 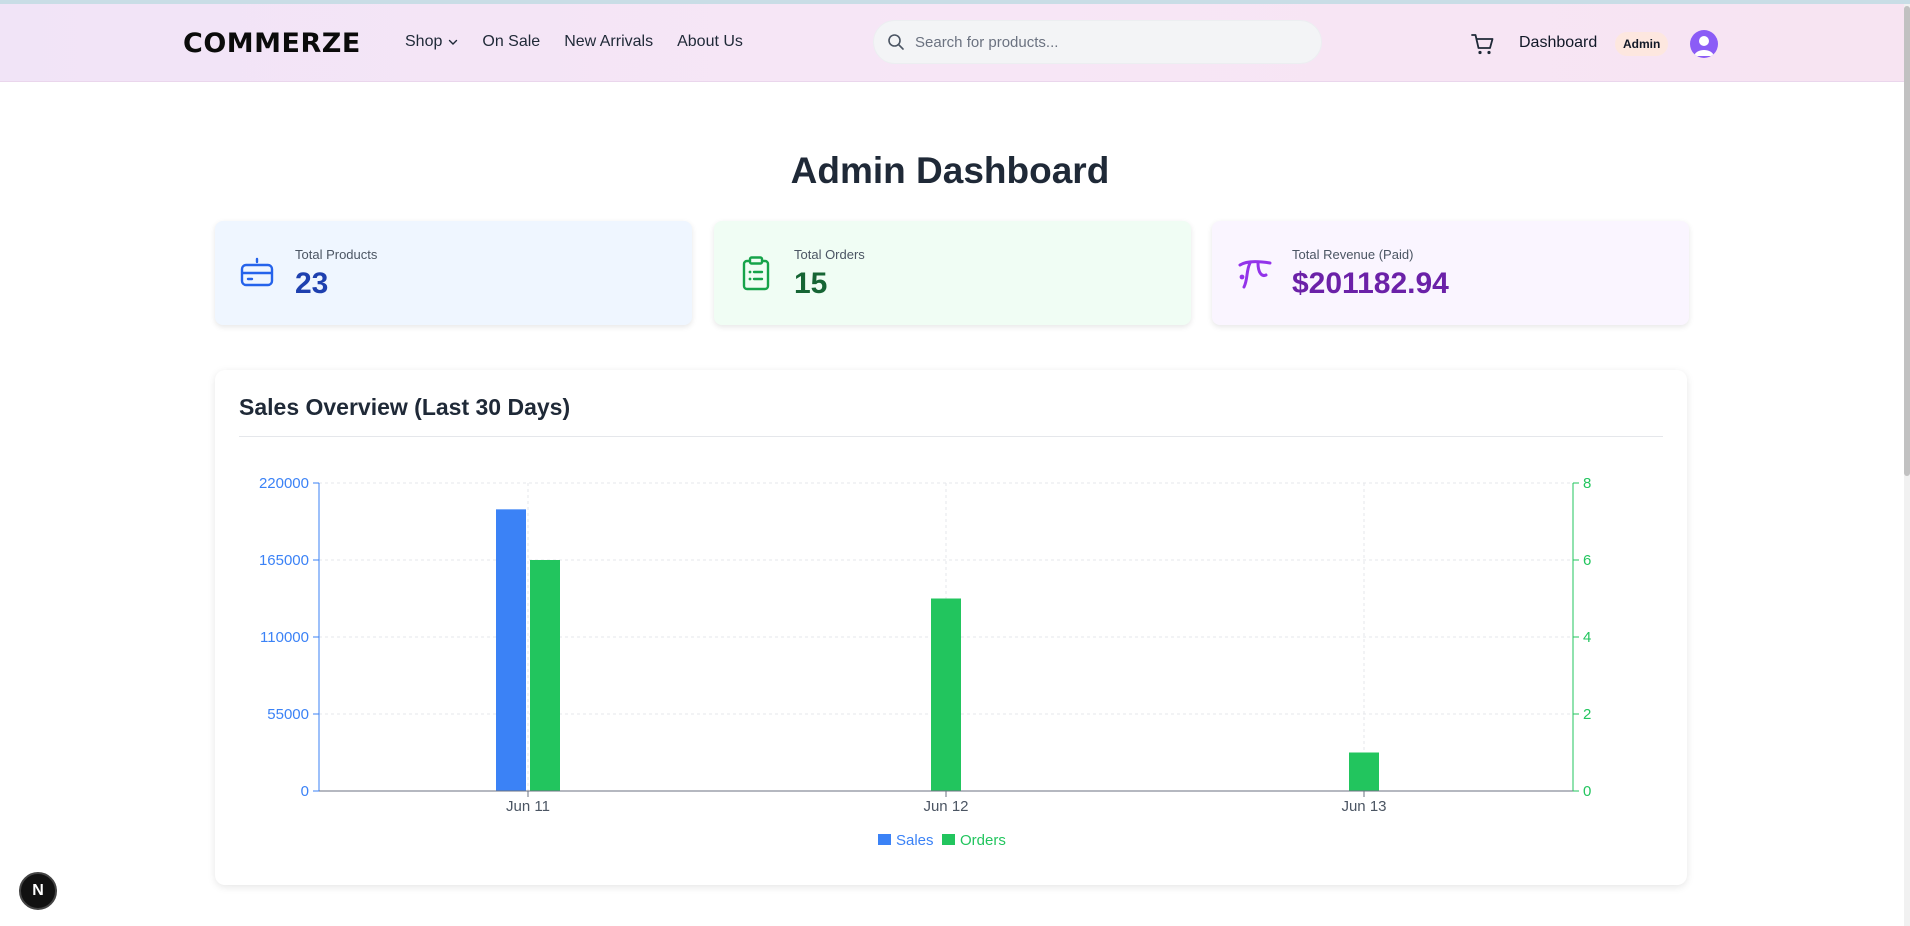 I want to click on y-left-tick-label: 110000, so click(x=284, y=637).